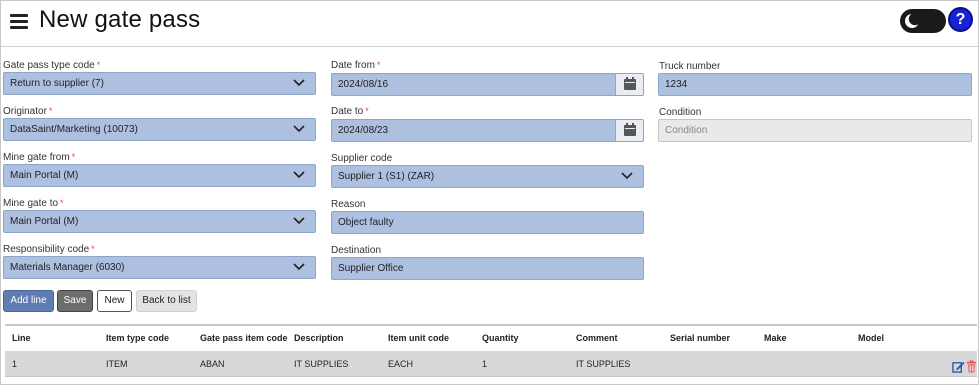 Image resolution: width=979 pixels, height=385 pixels. What do you see at coordinates (52, 65) in the screenshot?
I see `gate-pass-type-label: Gate pass type code *` at bounding box center [52, 65].